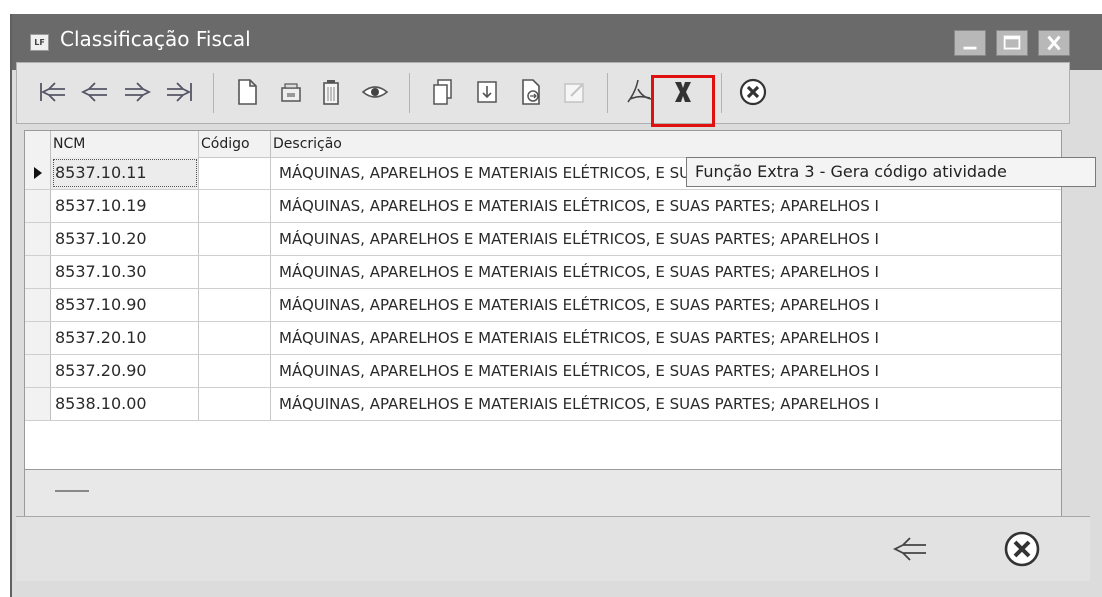  What do you see at coordinates (38, 144) in the screenshot?
I see `indicator-header` at bounding box center [38, 144].